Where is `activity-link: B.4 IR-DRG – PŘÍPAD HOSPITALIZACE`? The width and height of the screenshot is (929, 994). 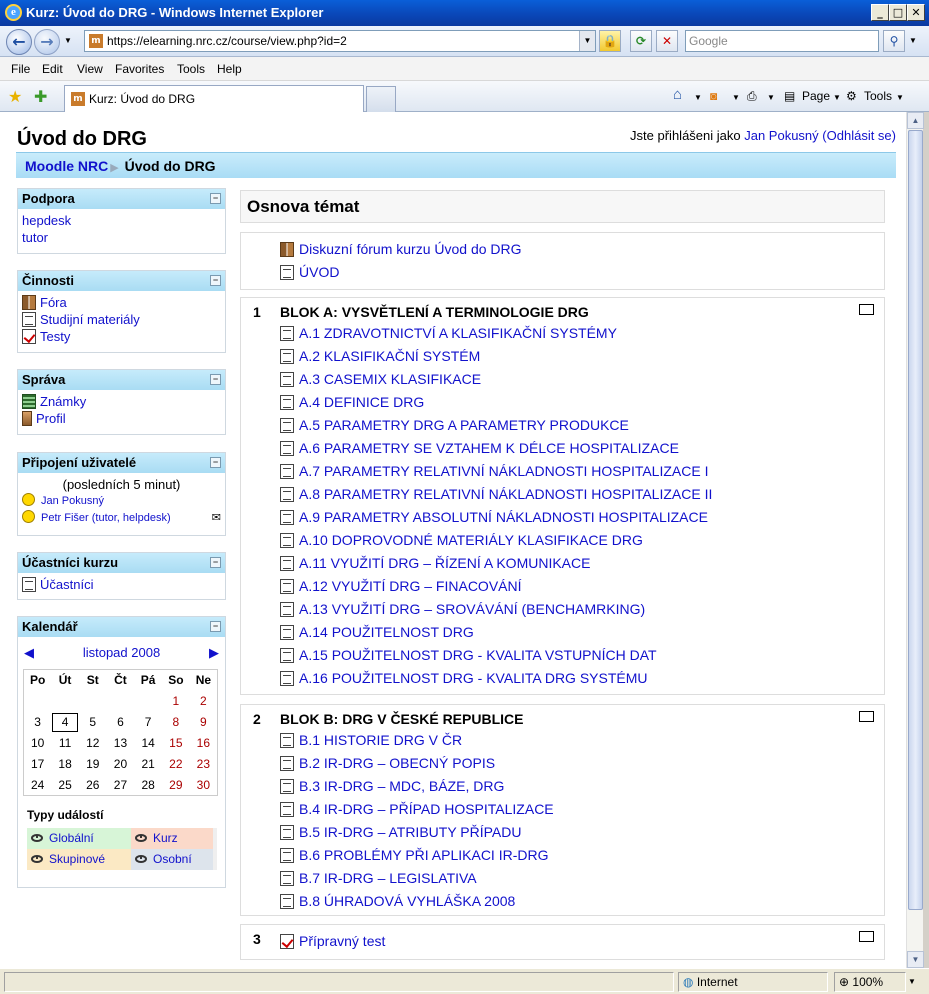 activity-link: B.4 IR-DRG – PŘÍPAD HOSPITALIZACE is located at coordinates (426, 809).